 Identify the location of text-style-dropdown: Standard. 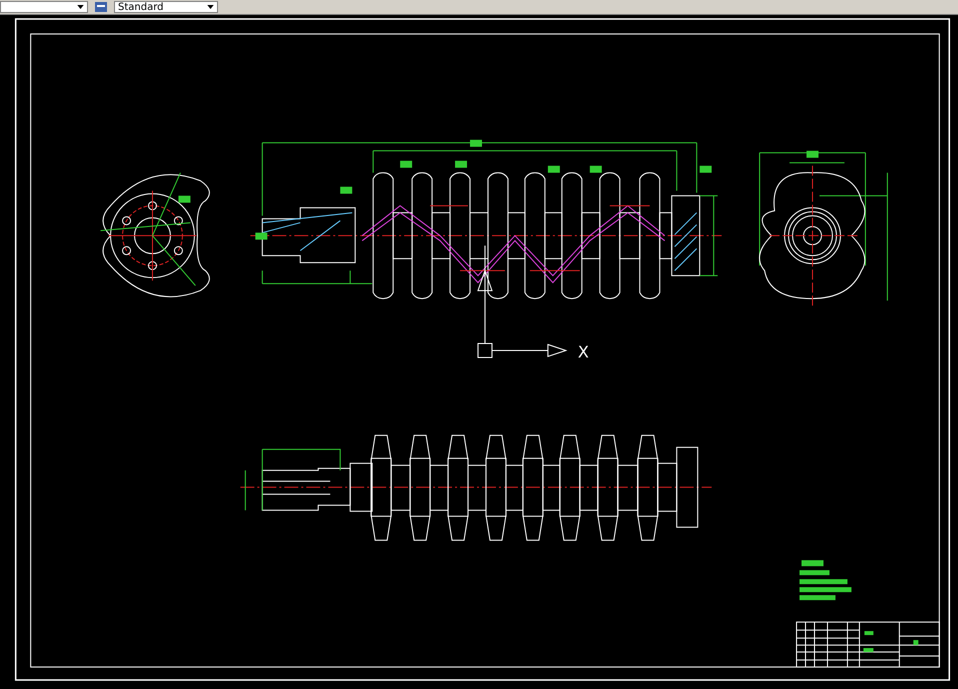
(166, 7).